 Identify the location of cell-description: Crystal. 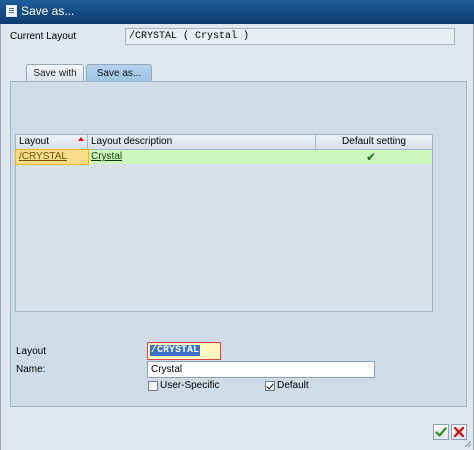
(202, 157).